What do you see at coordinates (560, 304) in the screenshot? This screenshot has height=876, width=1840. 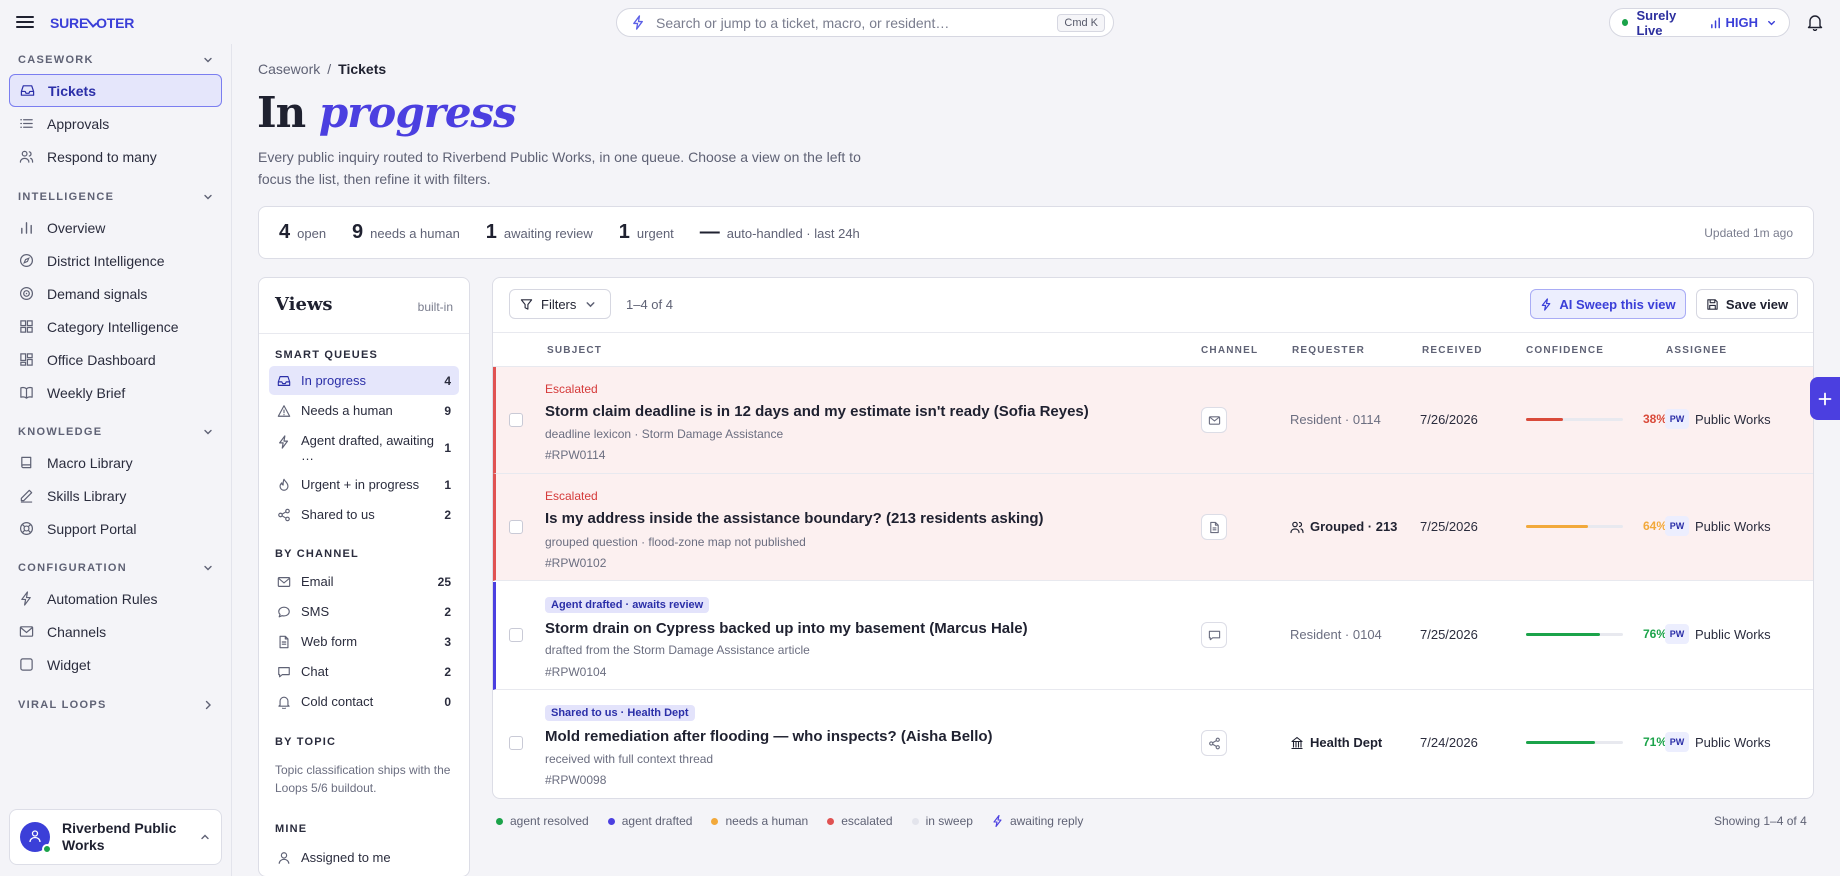 I see `filters-button: Filters` at bounding box center [560, 304].